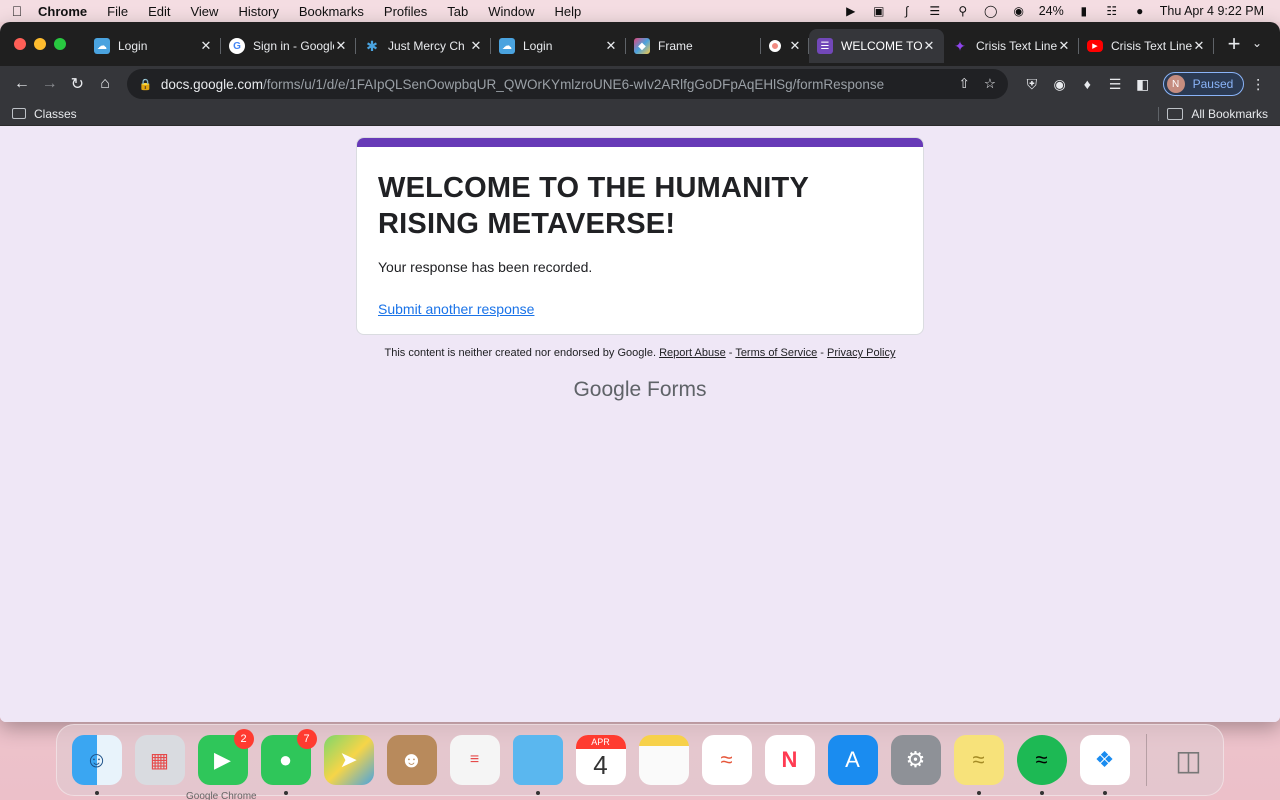  I want to click on new-tab-button: +, so click(1234, 44).